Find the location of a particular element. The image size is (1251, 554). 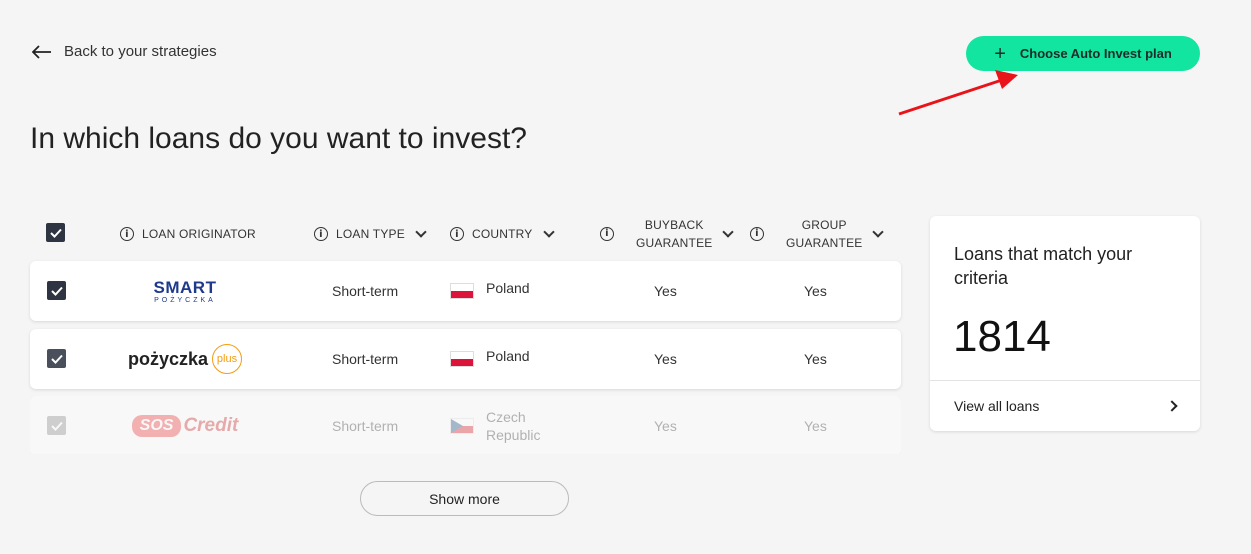

table-row: pożyczka plus Short-term Poland Yes Yes is located at coordinates (465, 359).